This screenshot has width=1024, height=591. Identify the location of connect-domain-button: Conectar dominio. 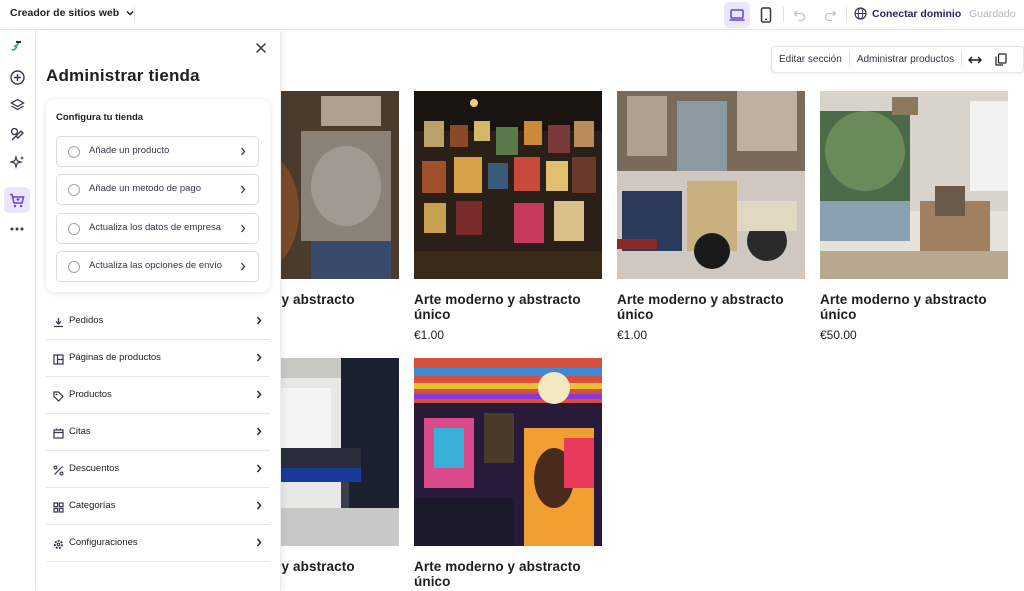
(907, 13).